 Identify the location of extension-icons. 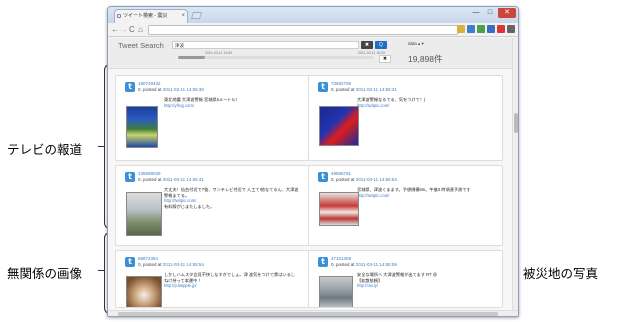
(486, 29).